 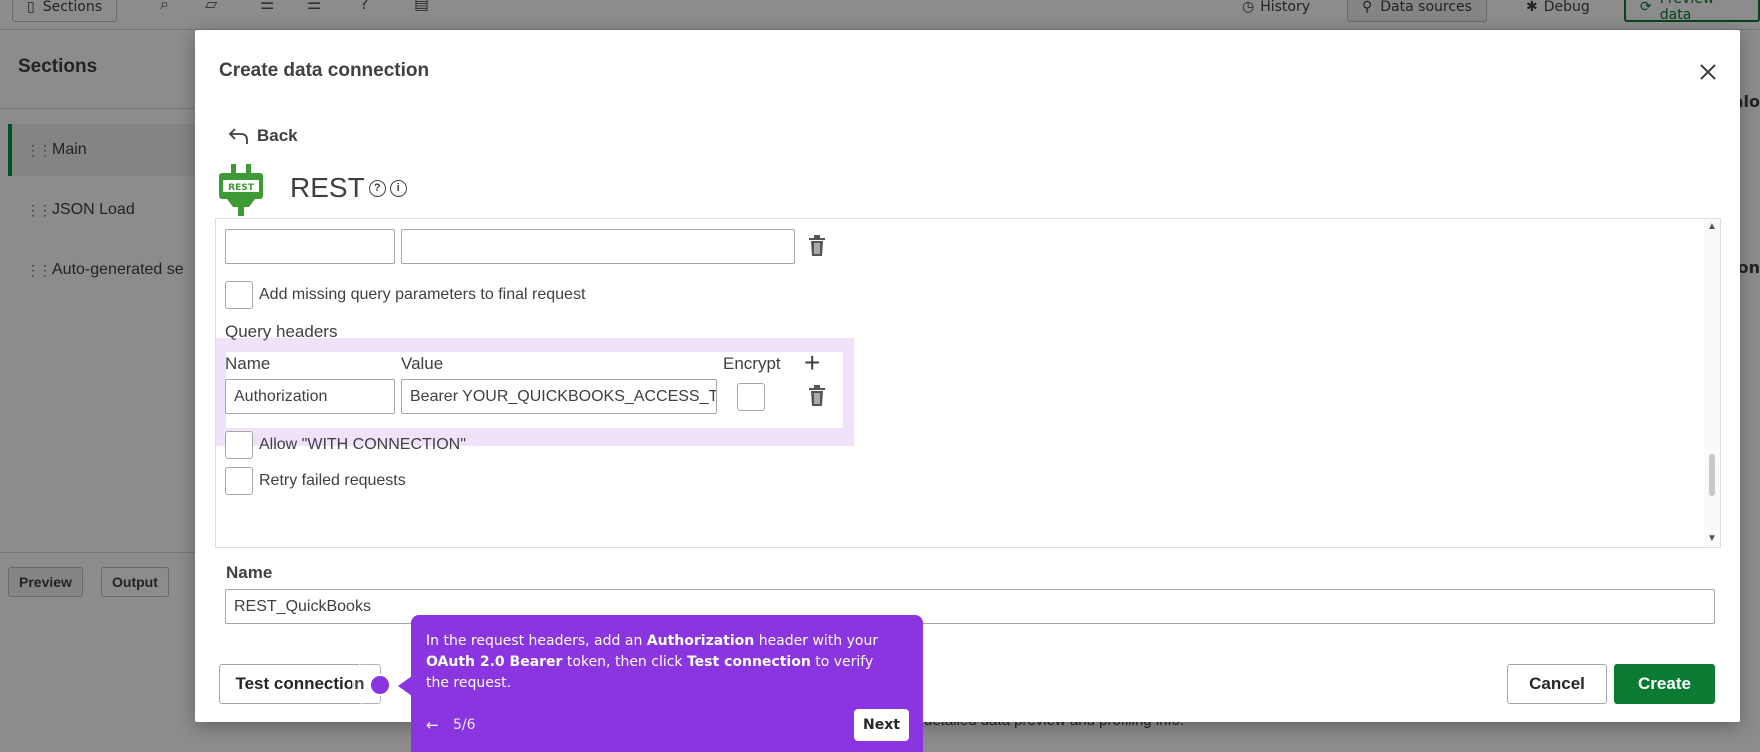 What do you see at coordinates (598, 246) in the screenshot?
I see `query-param-value-input` at bounding box center [598, 246].